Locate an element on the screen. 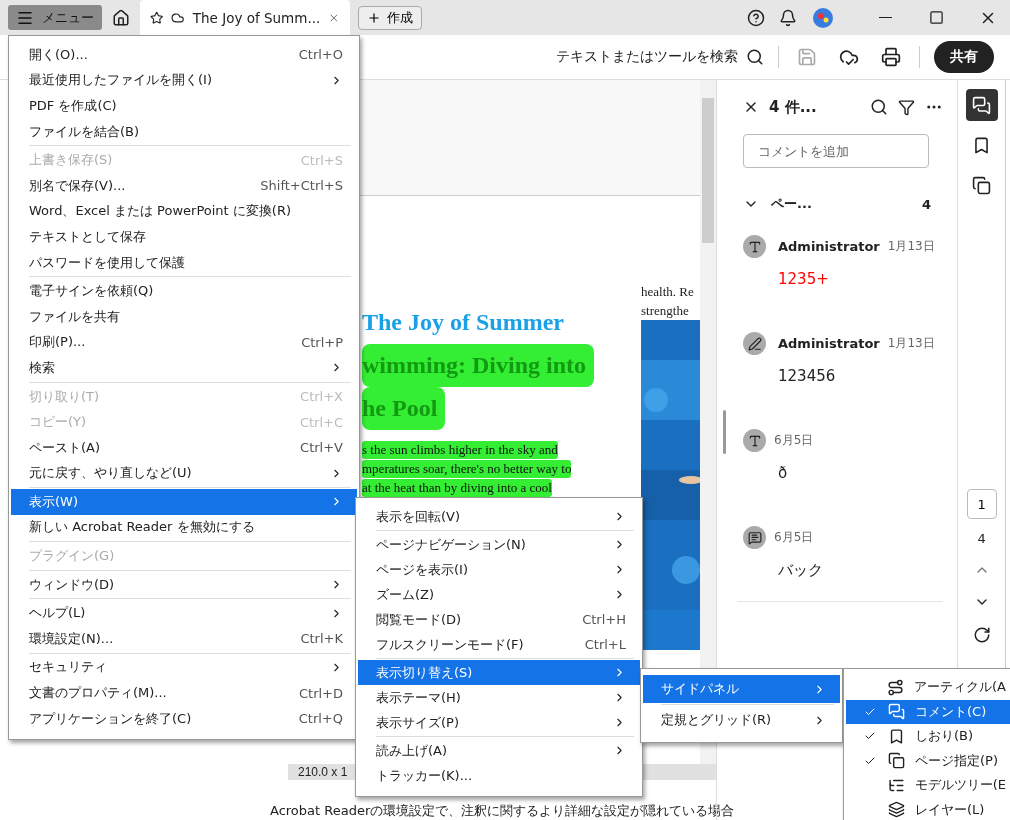 The image size is (1010, 820). menu-item: 印刷(P)... Ctrl+P is located at coordinates (184, 342).